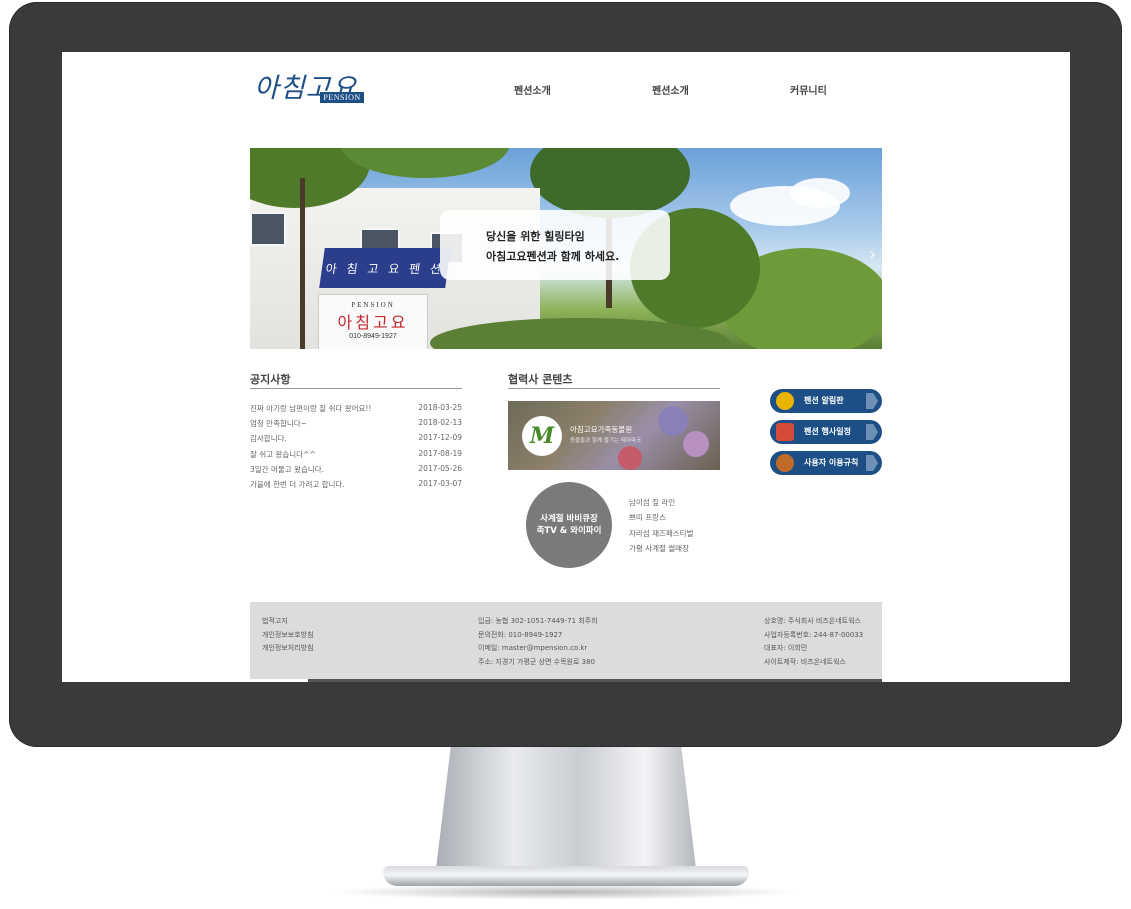 Image resolution: width=1131 pixels, height=909 pixels. I want to click on notice-row: 감사합니다. 2017-12-09, so click(356, 440).